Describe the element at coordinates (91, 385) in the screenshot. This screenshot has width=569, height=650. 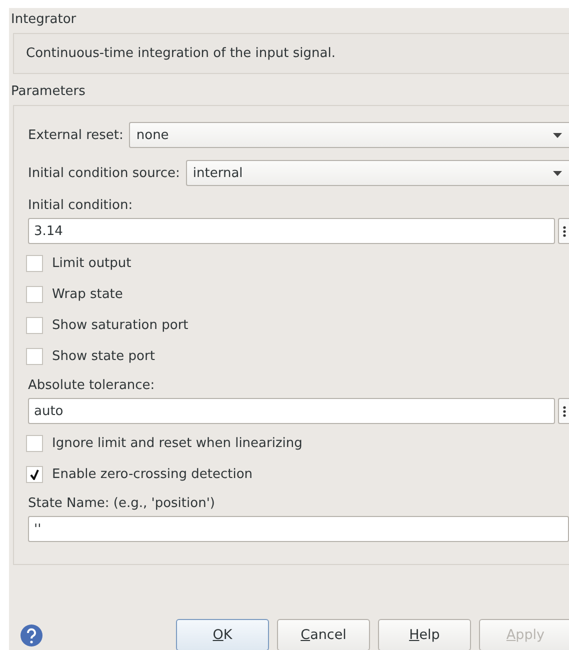
I see `field-label: Absolute tolerance:` at that location.